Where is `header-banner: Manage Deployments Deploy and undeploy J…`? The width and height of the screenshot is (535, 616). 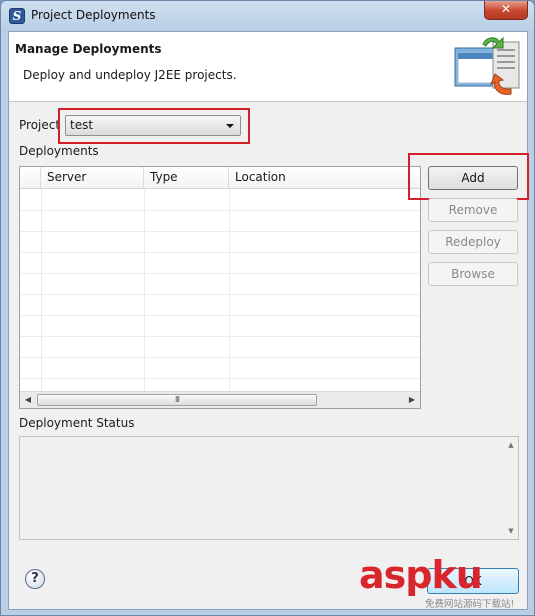
header-banner: Manage Deployments Deploy and undeploy J… is located at coordinates (268, 67).